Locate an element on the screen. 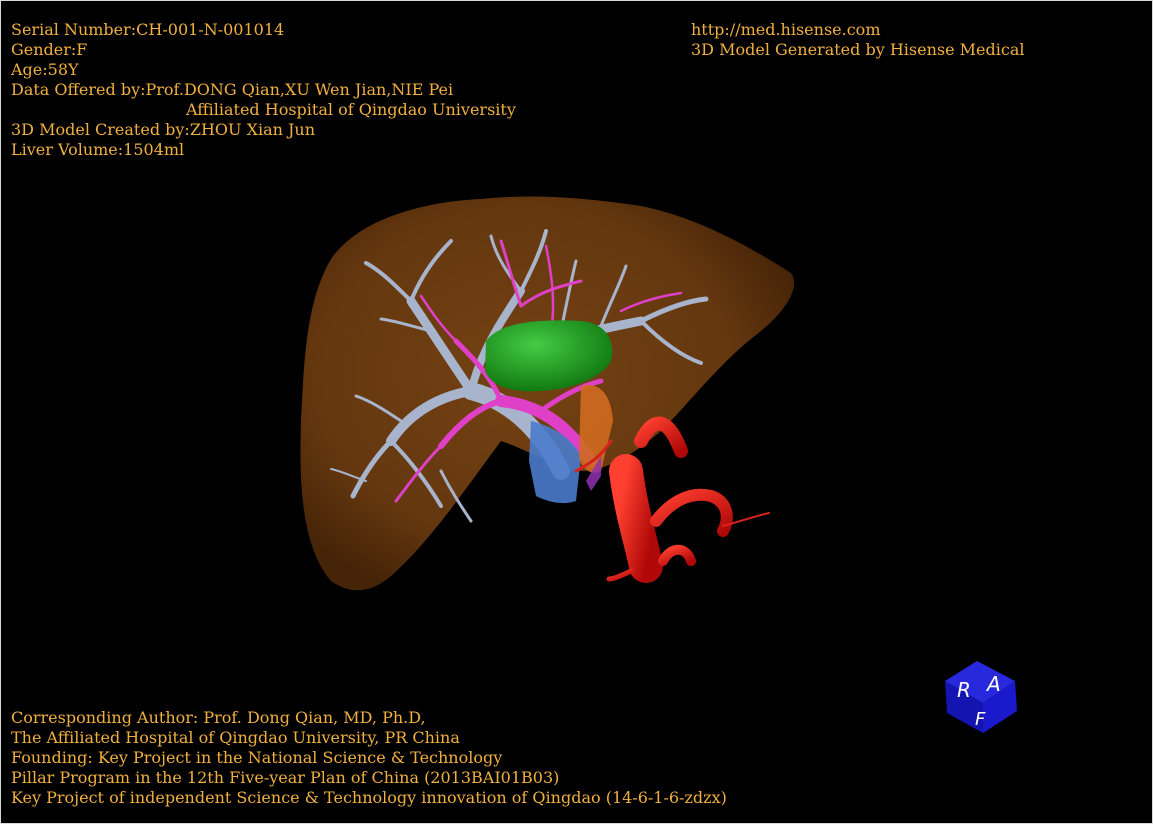 The height and width of the screenshot is (824, 1153). cube-label-a: A is located at coordinates (993, 684).